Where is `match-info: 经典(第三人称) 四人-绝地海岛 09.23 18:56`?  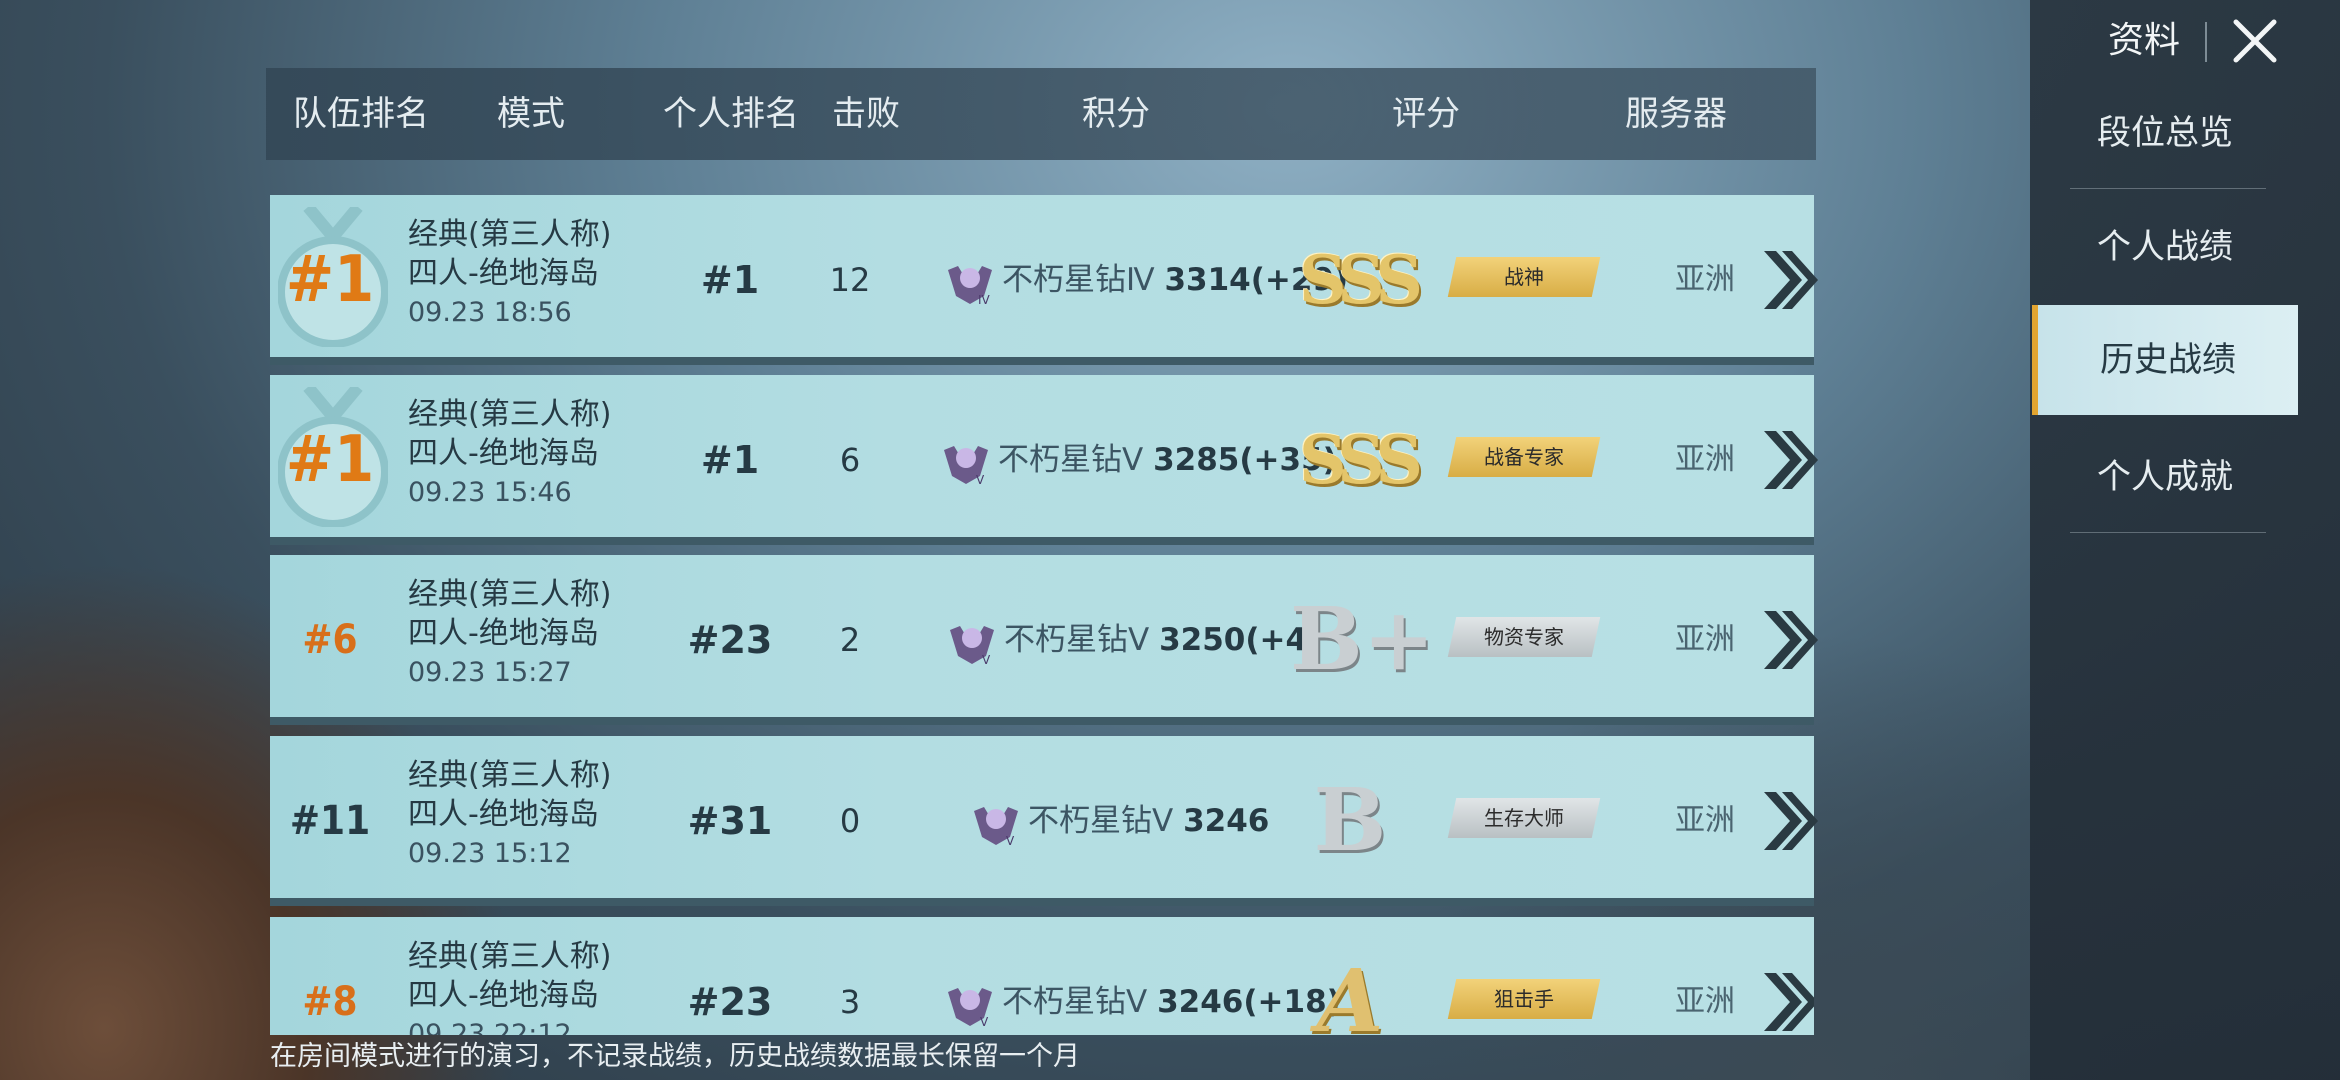
match-info: 经典(第三人称) 四人-绝地海岛 09.23 18:56 is located at coordinates (528, 273).